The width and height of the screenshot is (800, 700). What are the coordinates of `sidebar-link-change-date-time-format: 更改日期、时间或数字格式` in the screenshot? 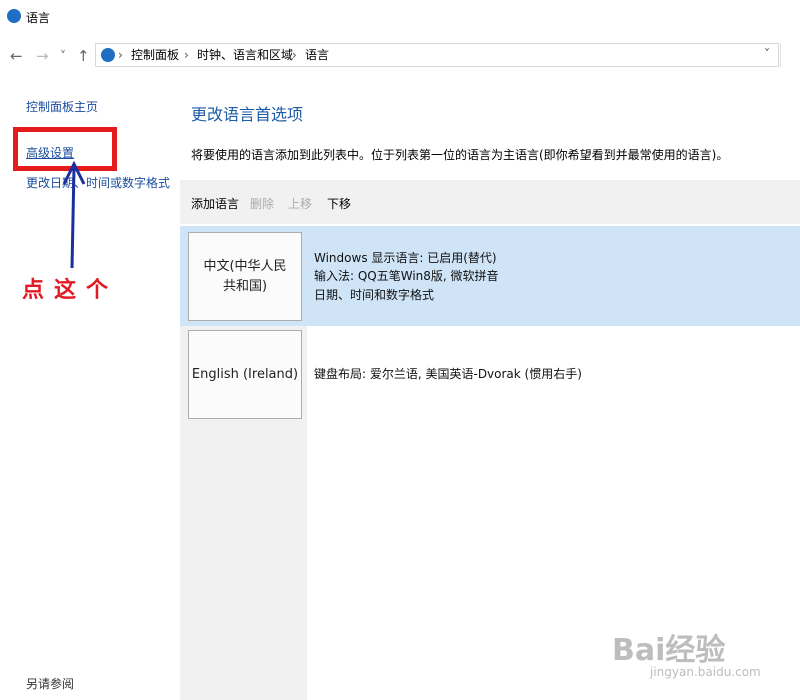 It's located at (98, 183).